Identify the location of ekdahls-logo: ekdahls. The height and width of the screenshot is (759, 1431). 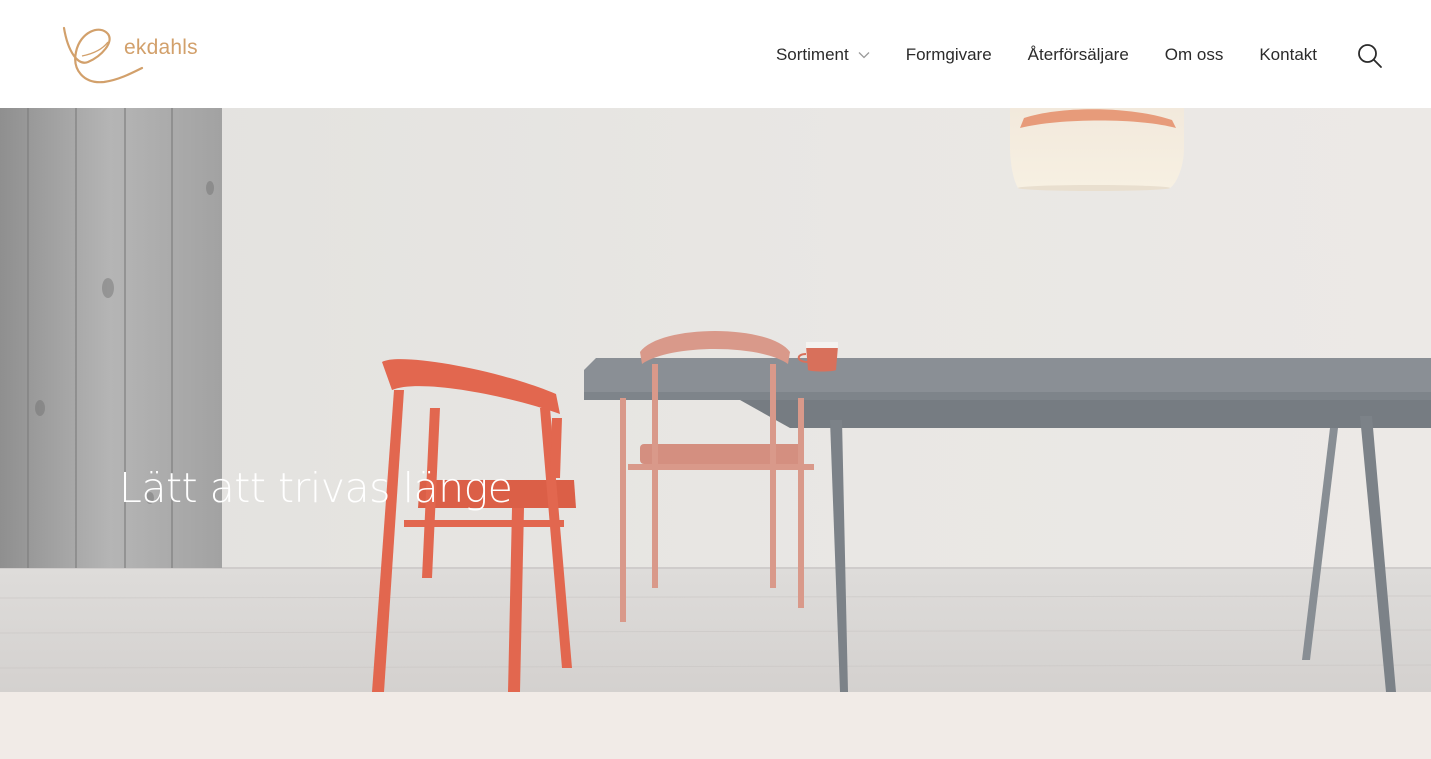
(133, 55).